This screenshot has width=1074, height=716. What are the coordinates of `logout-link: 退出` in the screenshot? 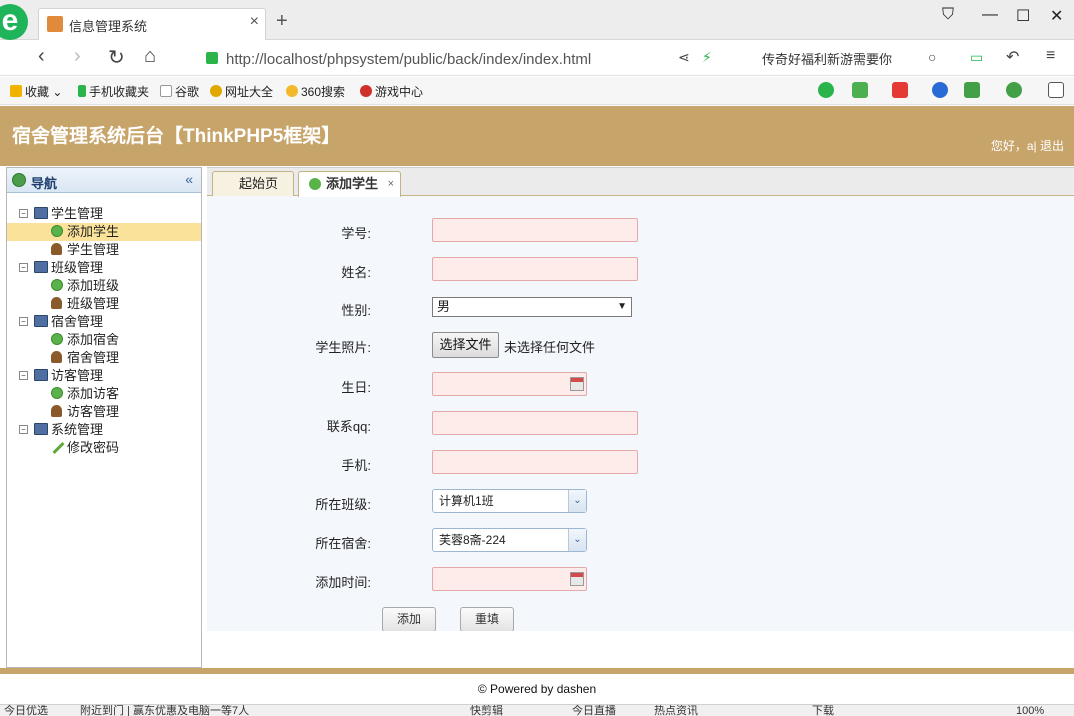 It's located at (1052, 146).